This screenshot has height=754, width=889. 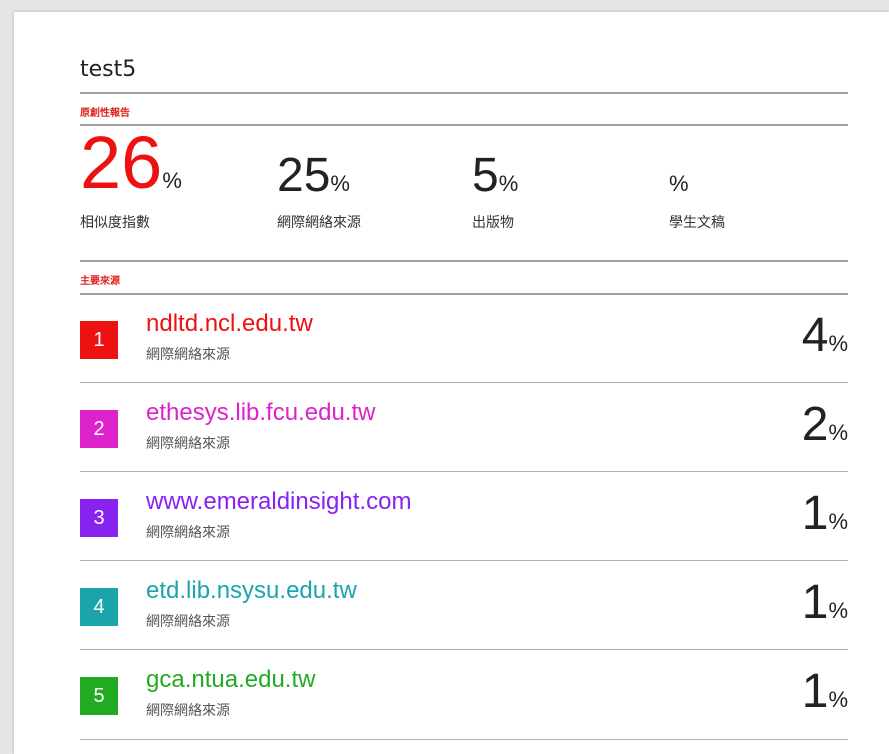 I want to click on stat-publications: 5% 出版物, so click(x=562, y=187).